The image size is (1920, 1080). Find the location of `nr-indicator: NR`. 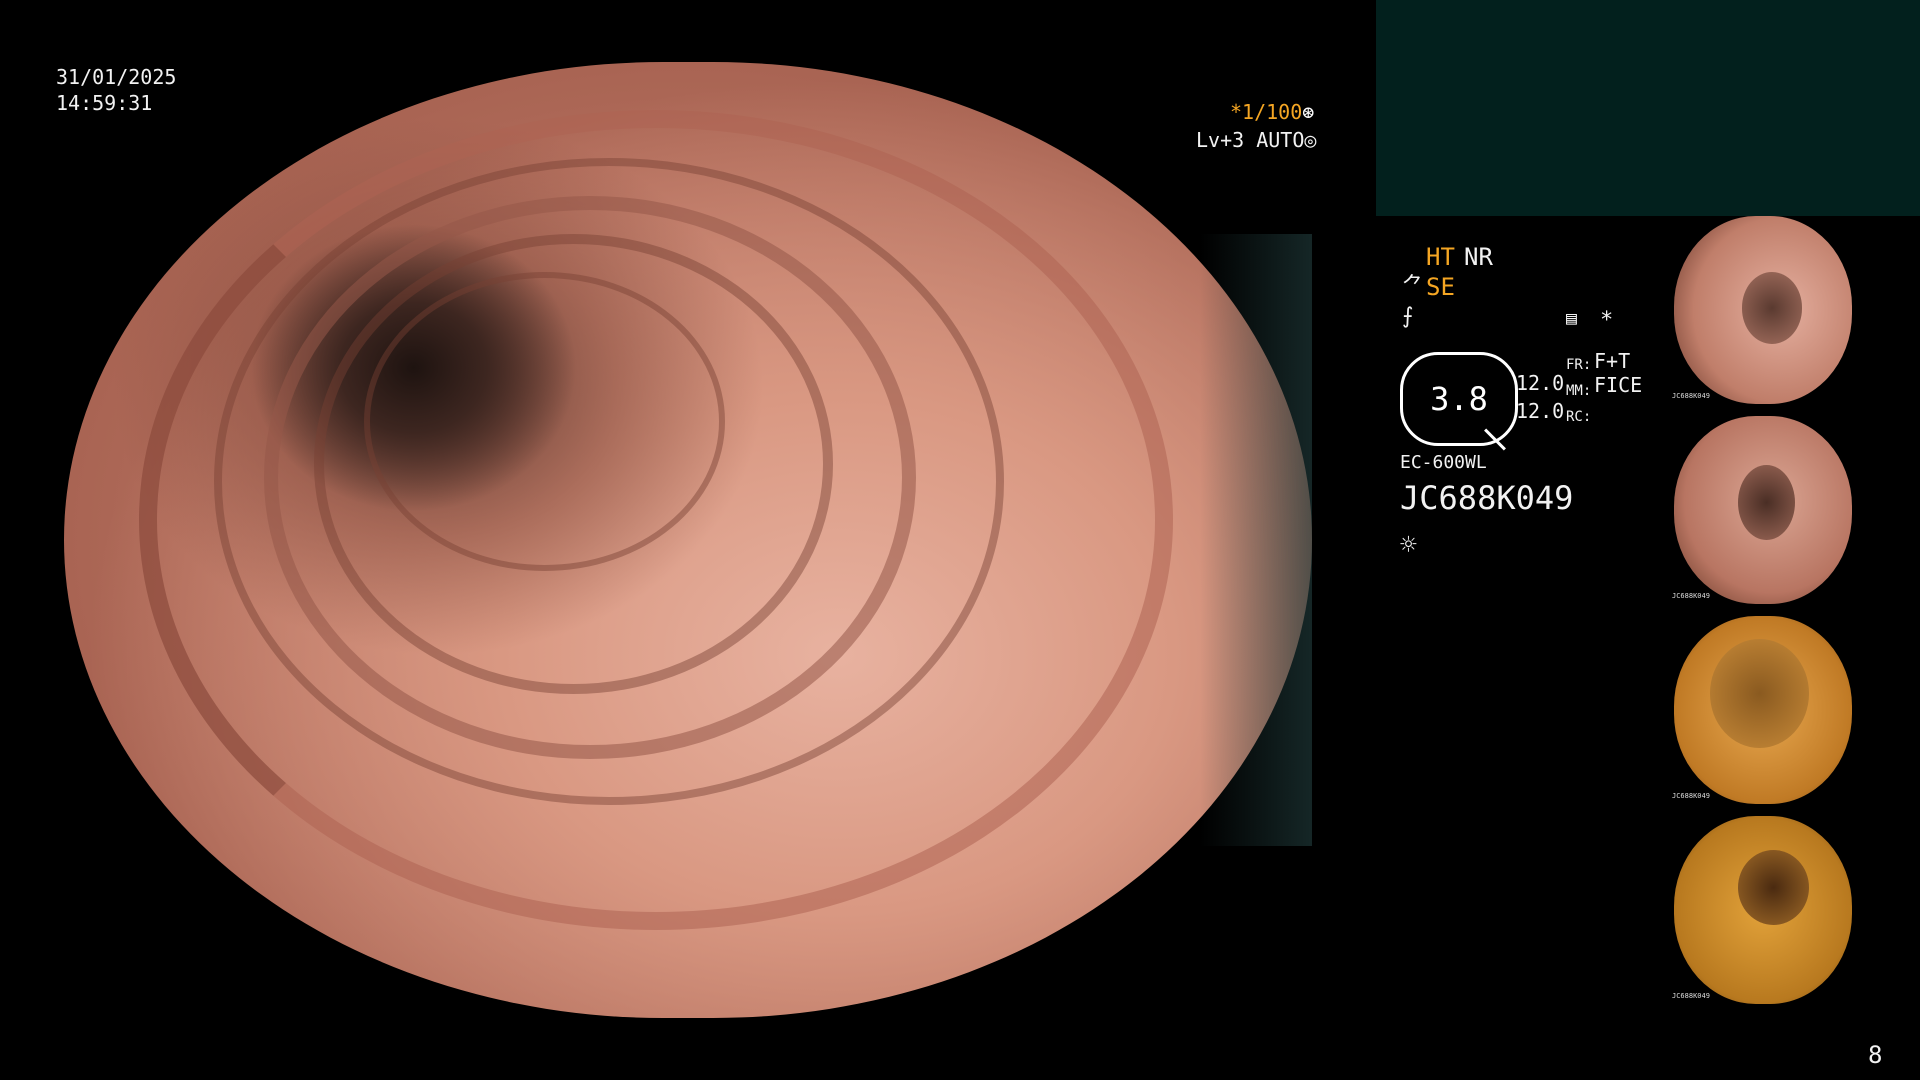

nr-indicator: NR is located at coordinates (1478, 257).